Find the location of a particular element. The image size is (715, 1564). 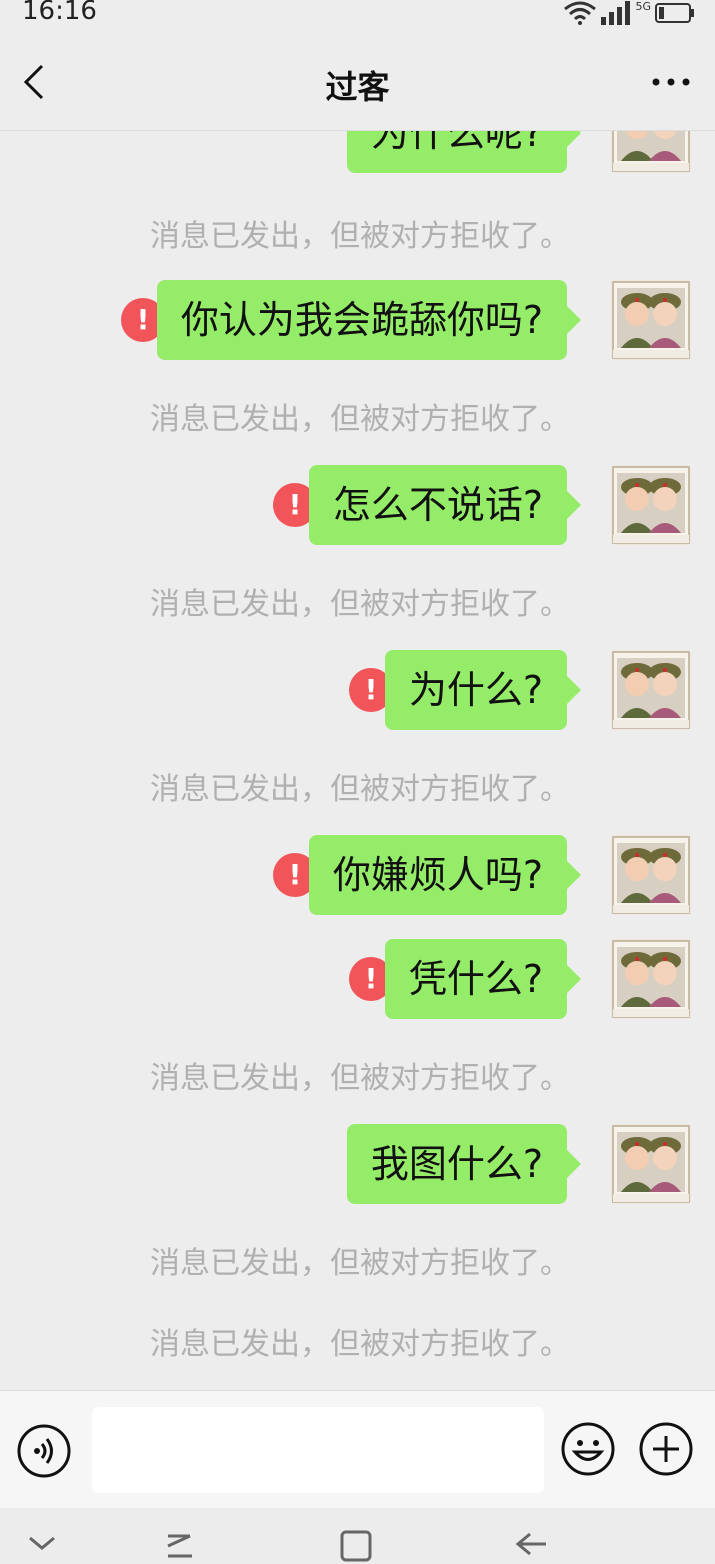

voice-input-icon is located at coordinates (44, 1451).